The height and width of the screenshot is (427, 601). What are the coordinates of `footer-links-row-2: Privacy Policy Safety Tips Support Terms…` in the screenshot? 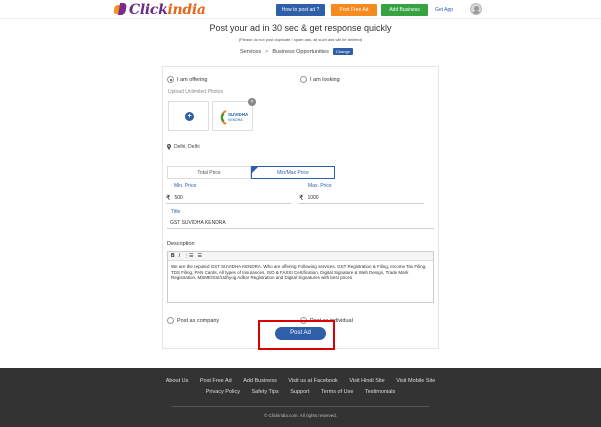 It's located at (300, 392).